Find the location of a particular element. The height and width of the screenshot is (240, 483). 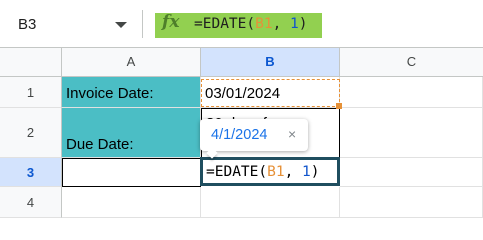

cell-c2 is located at coordinates (411, 133).